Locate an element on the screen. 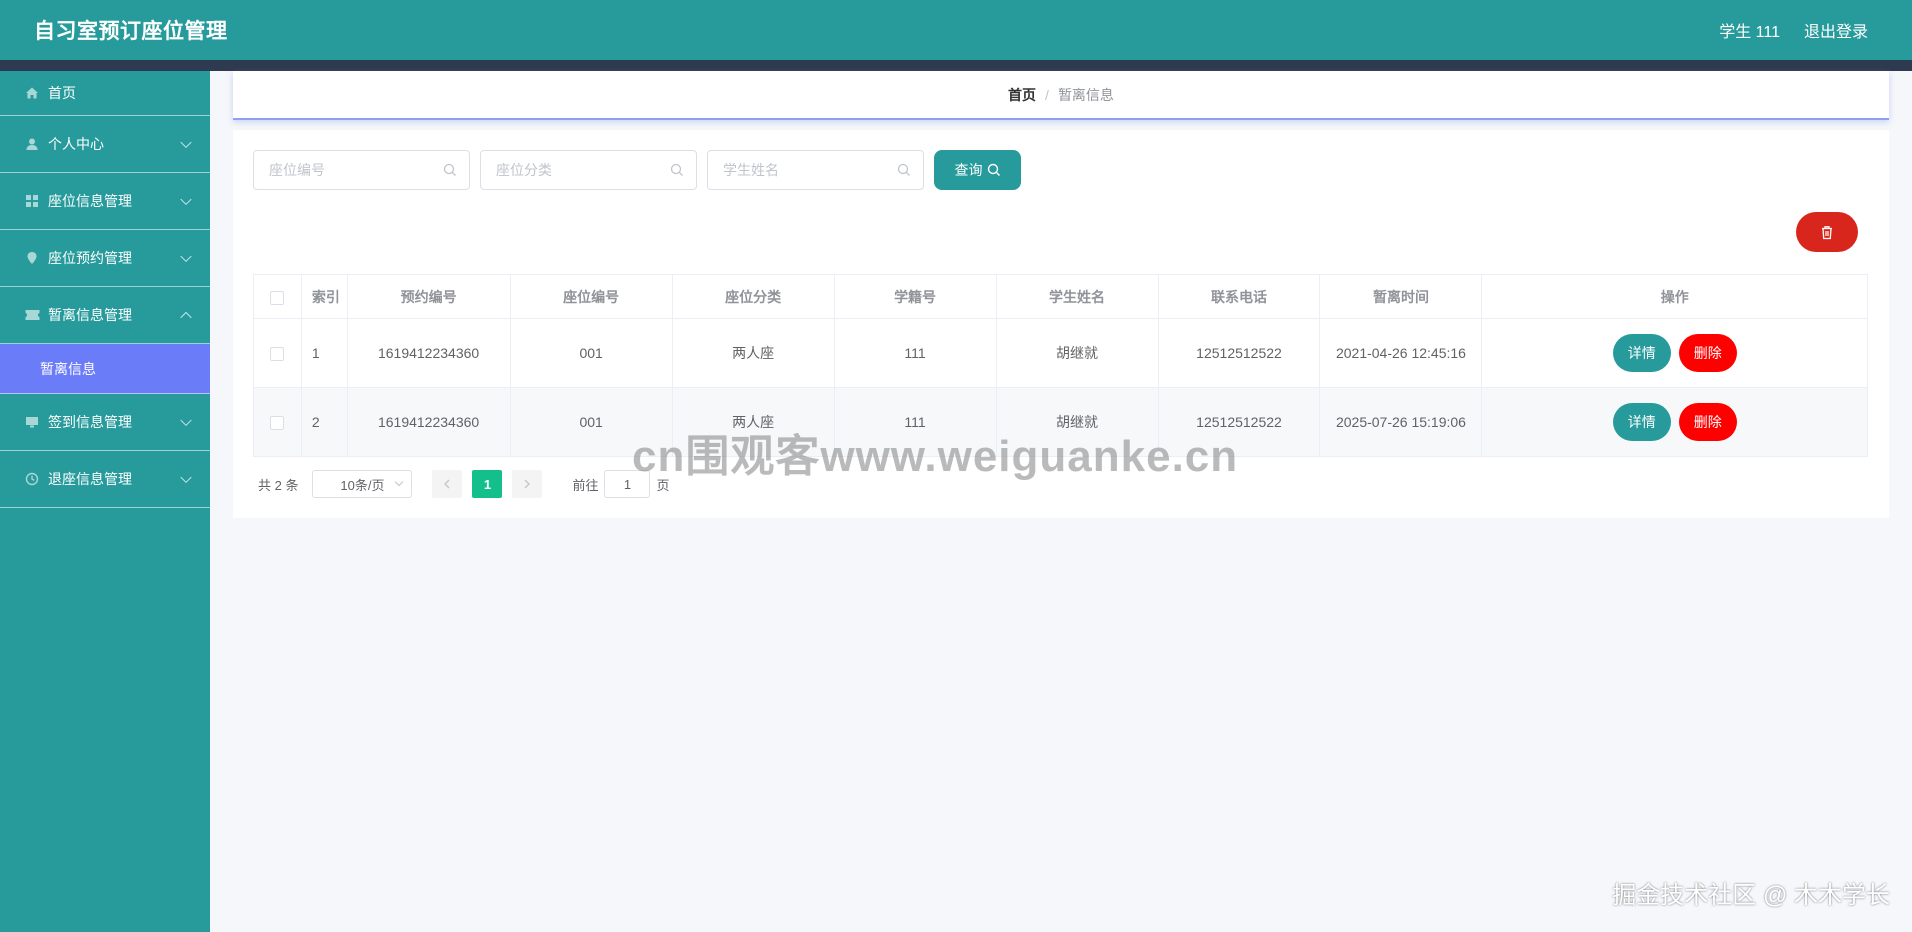 This screenshot has height=932, width=1912. column-header: 学籍号 is located at coordinates (915, 296).